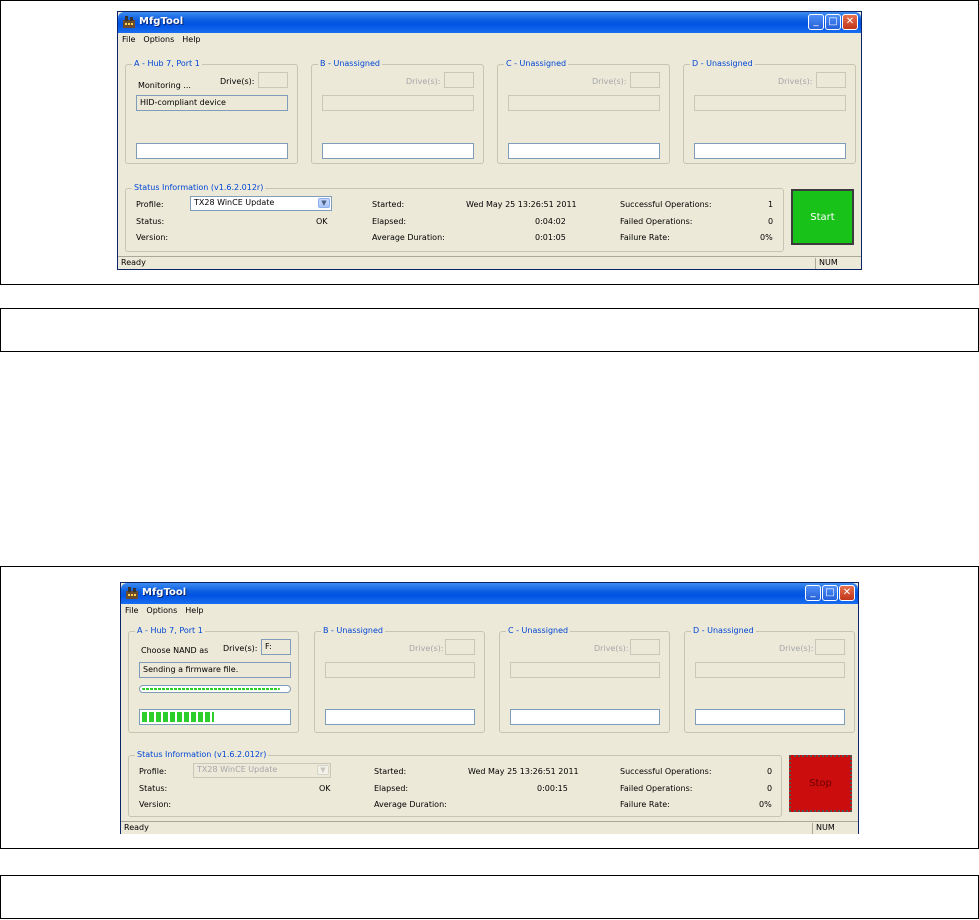 This screenshot has height=920, width=979. Describe the element at coordinates (770, 771) in the screenshot. I see `successful-operations-value: 0` at that location.